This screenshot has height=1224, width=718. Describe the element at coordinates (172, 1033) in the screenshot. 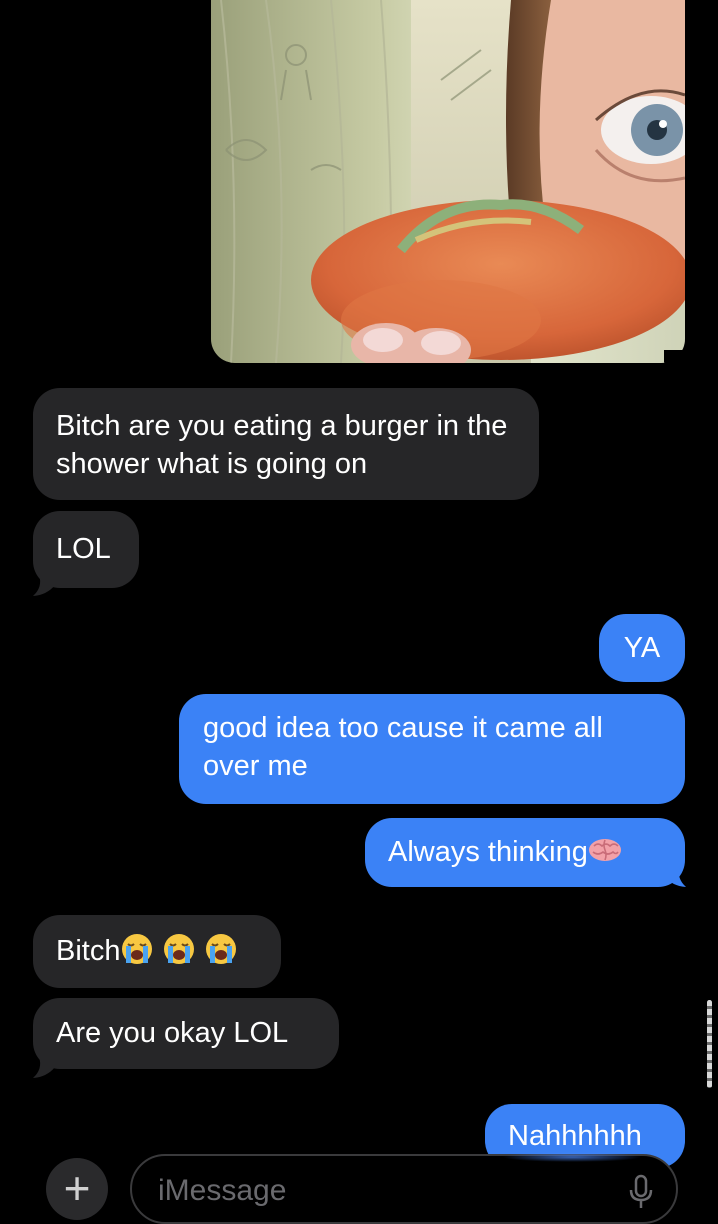

I see `message-text: Are you okay LOL` at that location.